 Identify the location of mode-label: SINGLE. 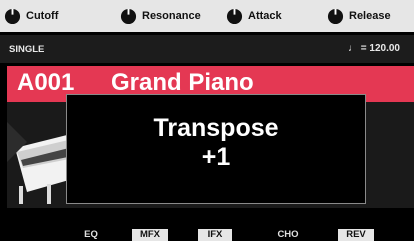
(27, 49).